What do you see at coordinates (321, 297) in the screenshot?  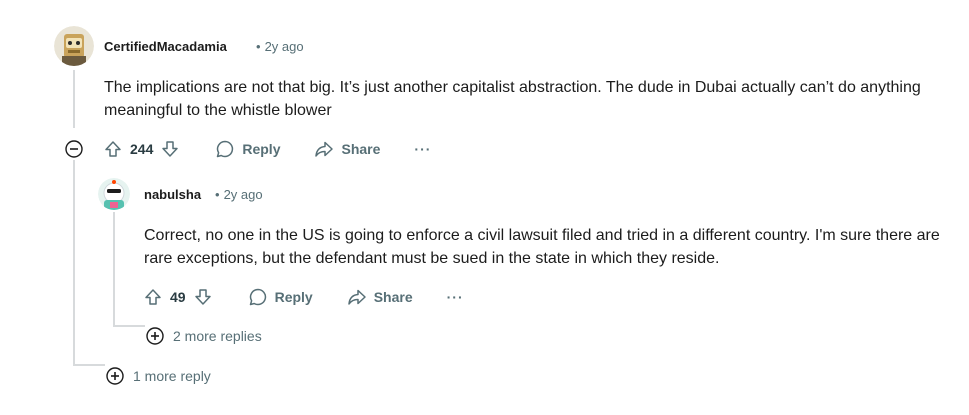 I see `reply-action-bar: 49 Reply Share ···` at bounding box center [321, 297].